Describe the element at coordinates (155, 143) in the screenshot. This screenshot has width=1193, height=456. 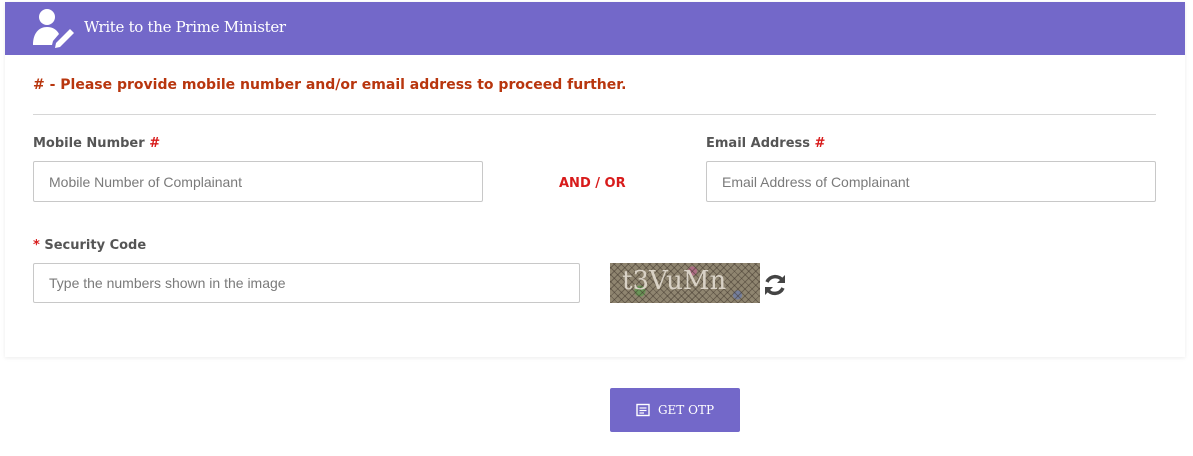
I see `mobile-required-mark: #` at that location.